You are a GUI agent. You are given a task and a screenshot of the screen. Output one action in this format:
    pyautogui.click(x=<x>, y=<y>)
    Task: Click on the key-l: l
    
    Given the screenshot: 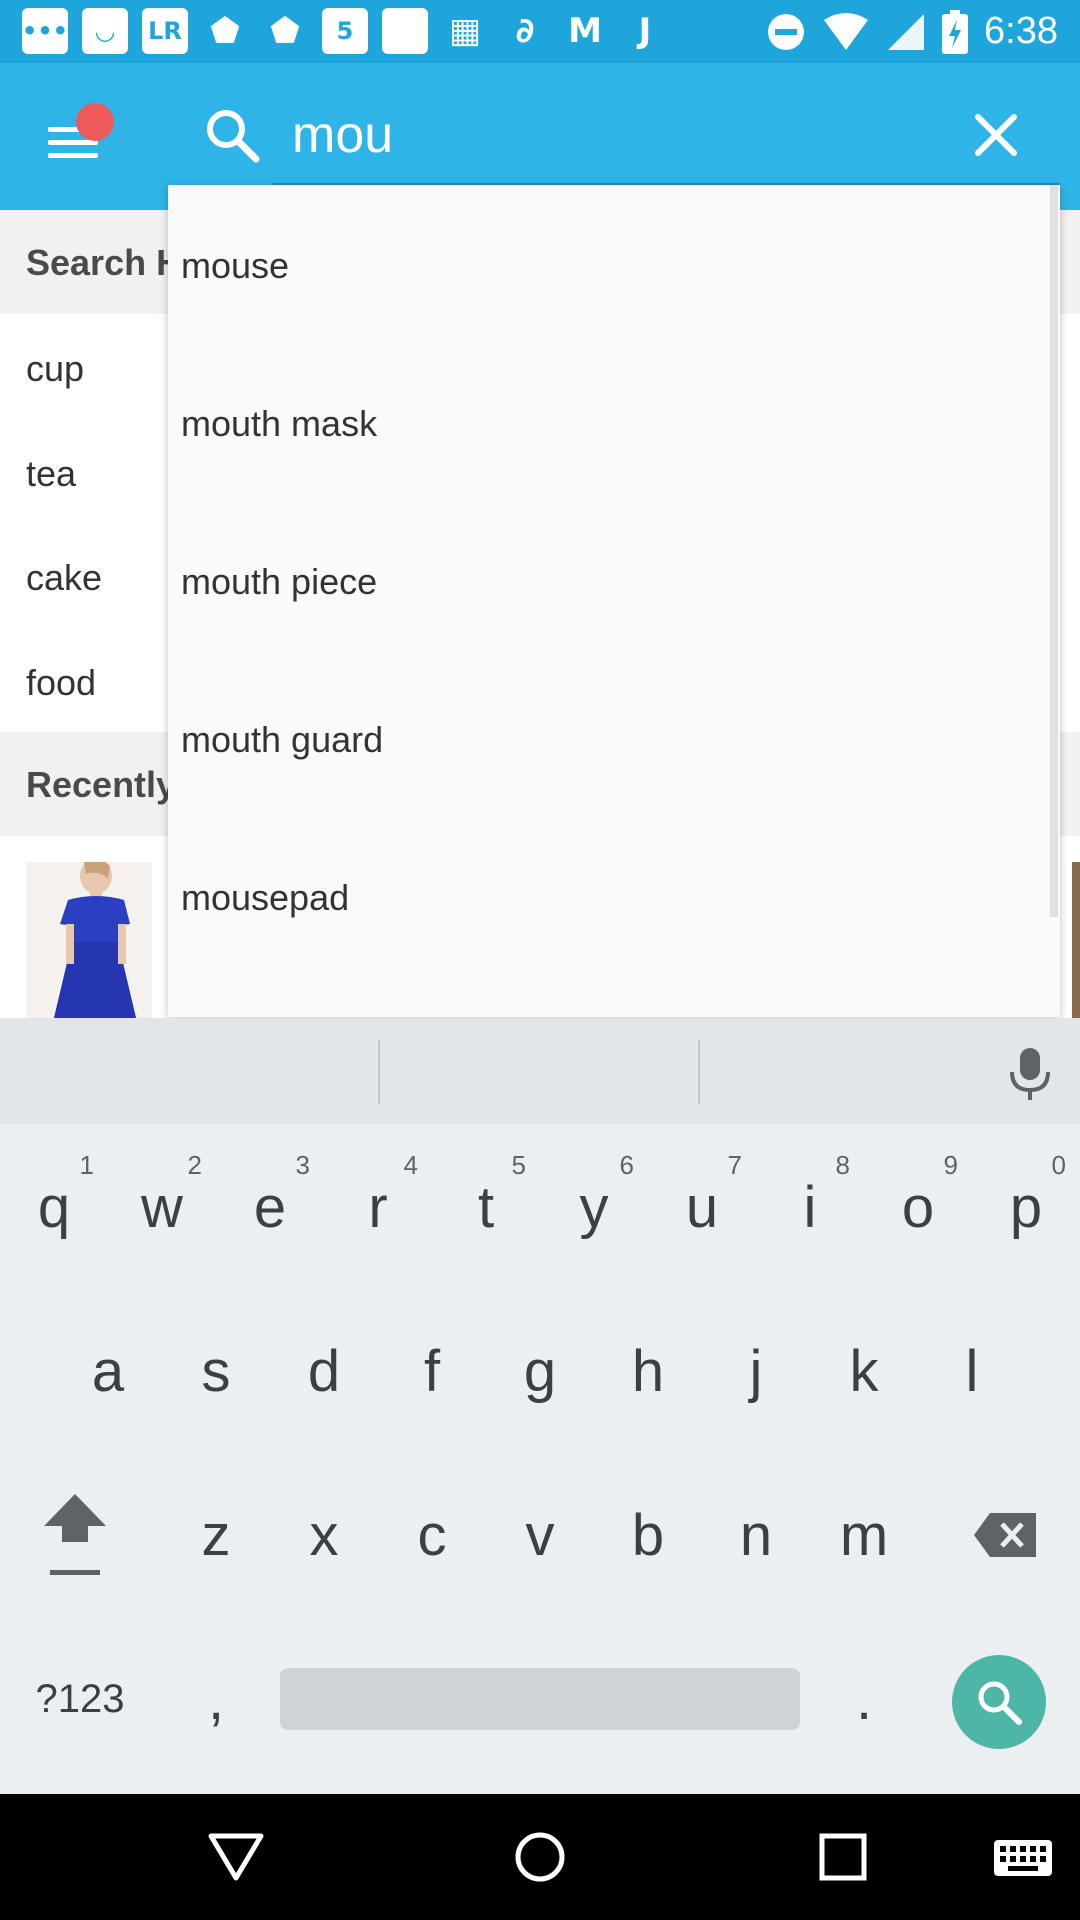 What is the action you would take?
    pyautogui.click(x=972, y=1371)
    